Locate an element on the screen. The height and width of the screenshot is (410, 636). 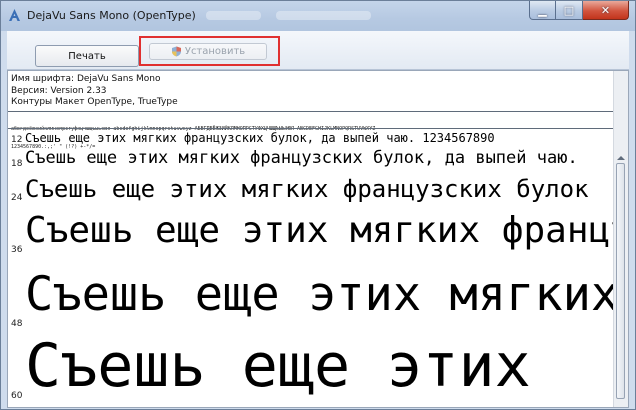
maximize-button: □ is located at coordinates (569, 10).